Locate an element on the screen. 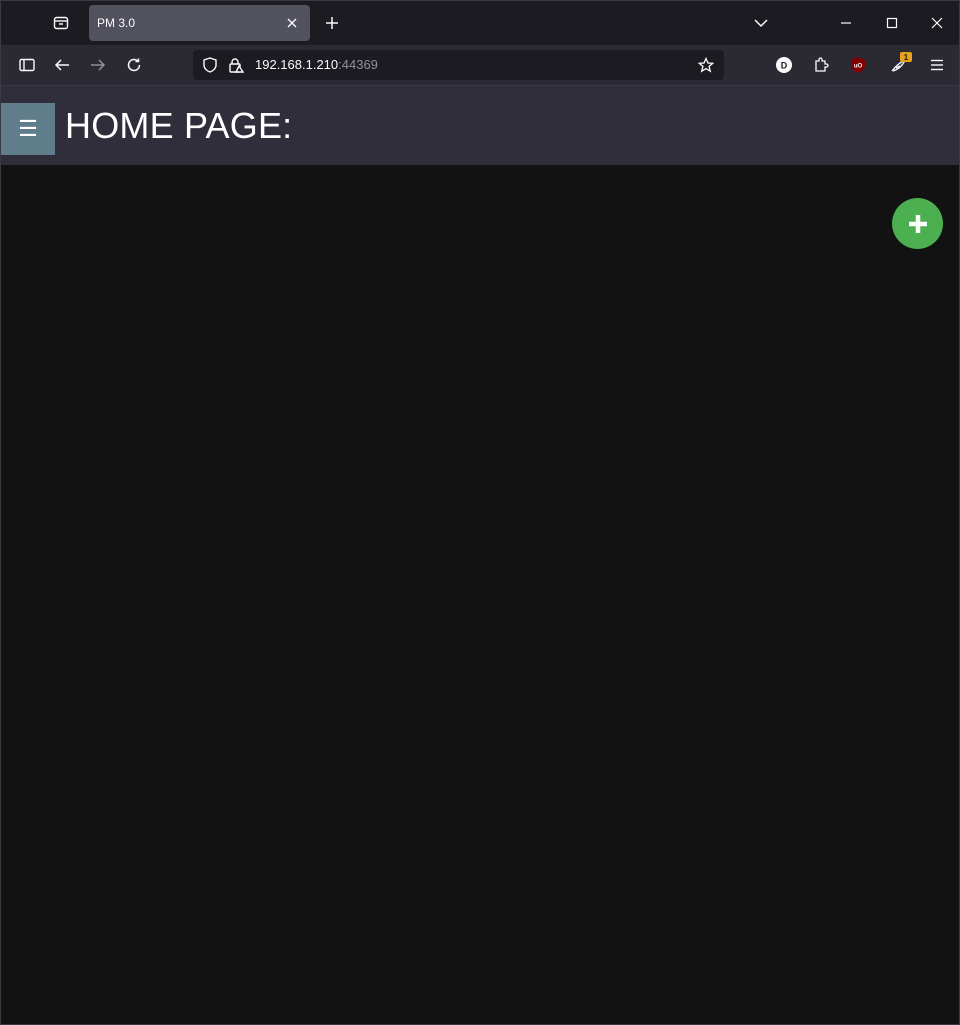 This screenshot has width=960, height=1025. lock-warning-icon is located at coordinates (236, 65).